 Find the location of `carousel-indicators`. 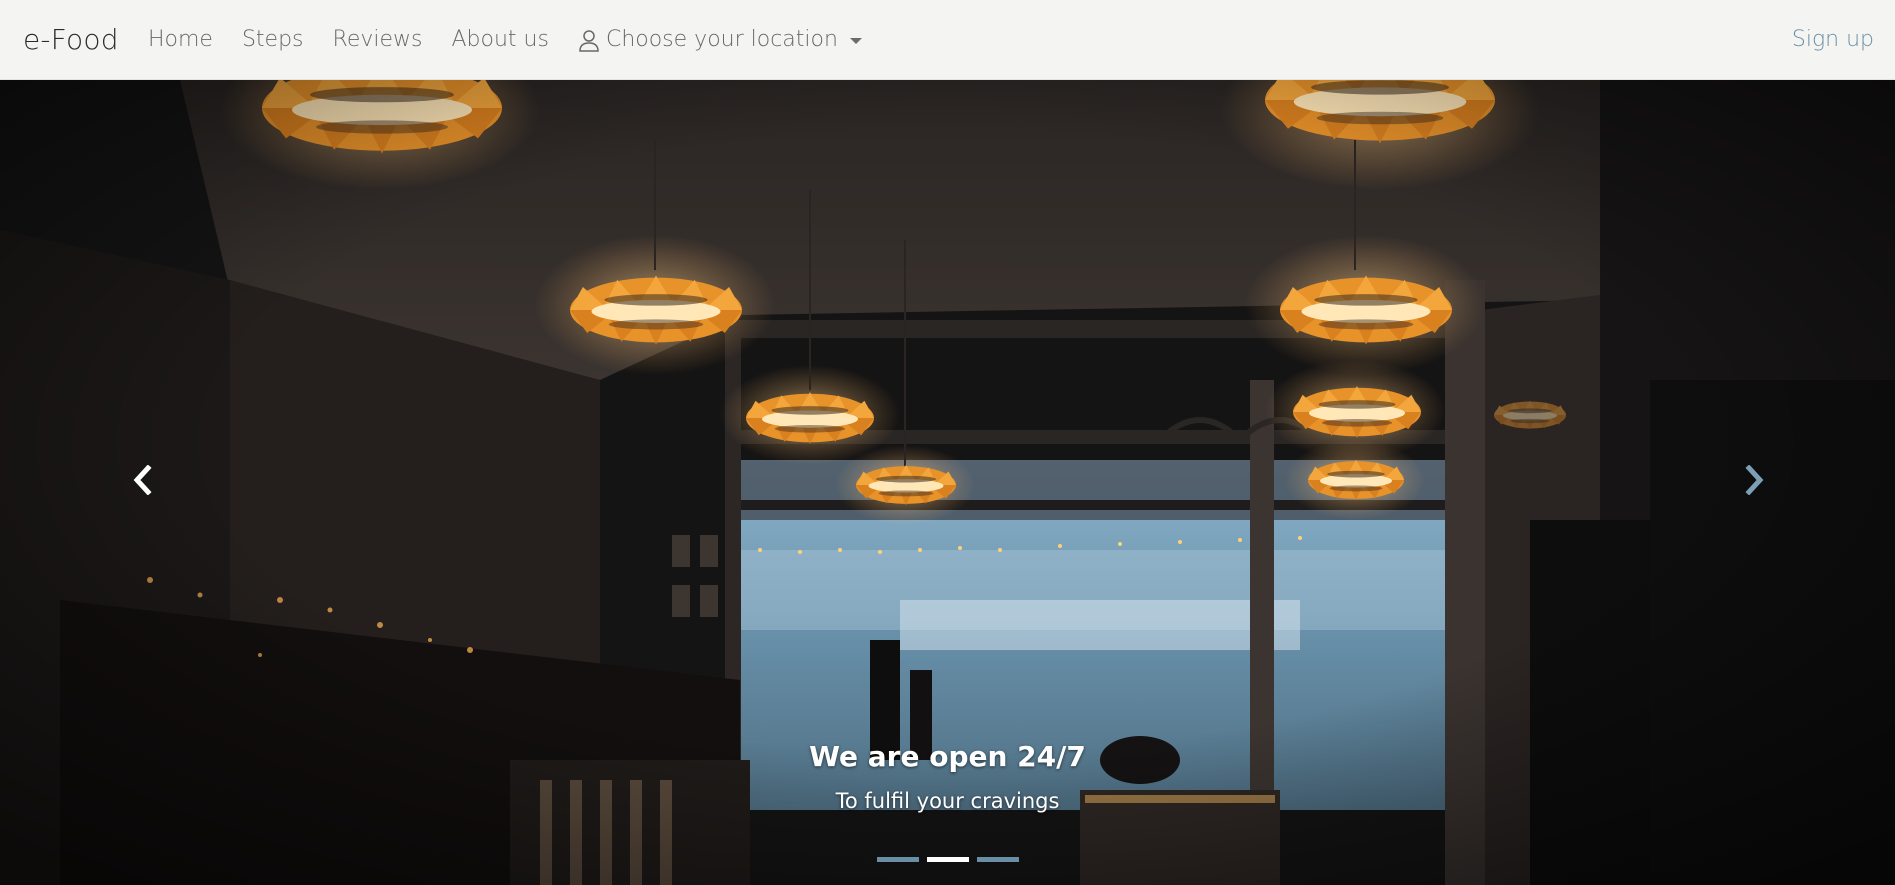

carousel-indicators is located at coordinates (947, 859).